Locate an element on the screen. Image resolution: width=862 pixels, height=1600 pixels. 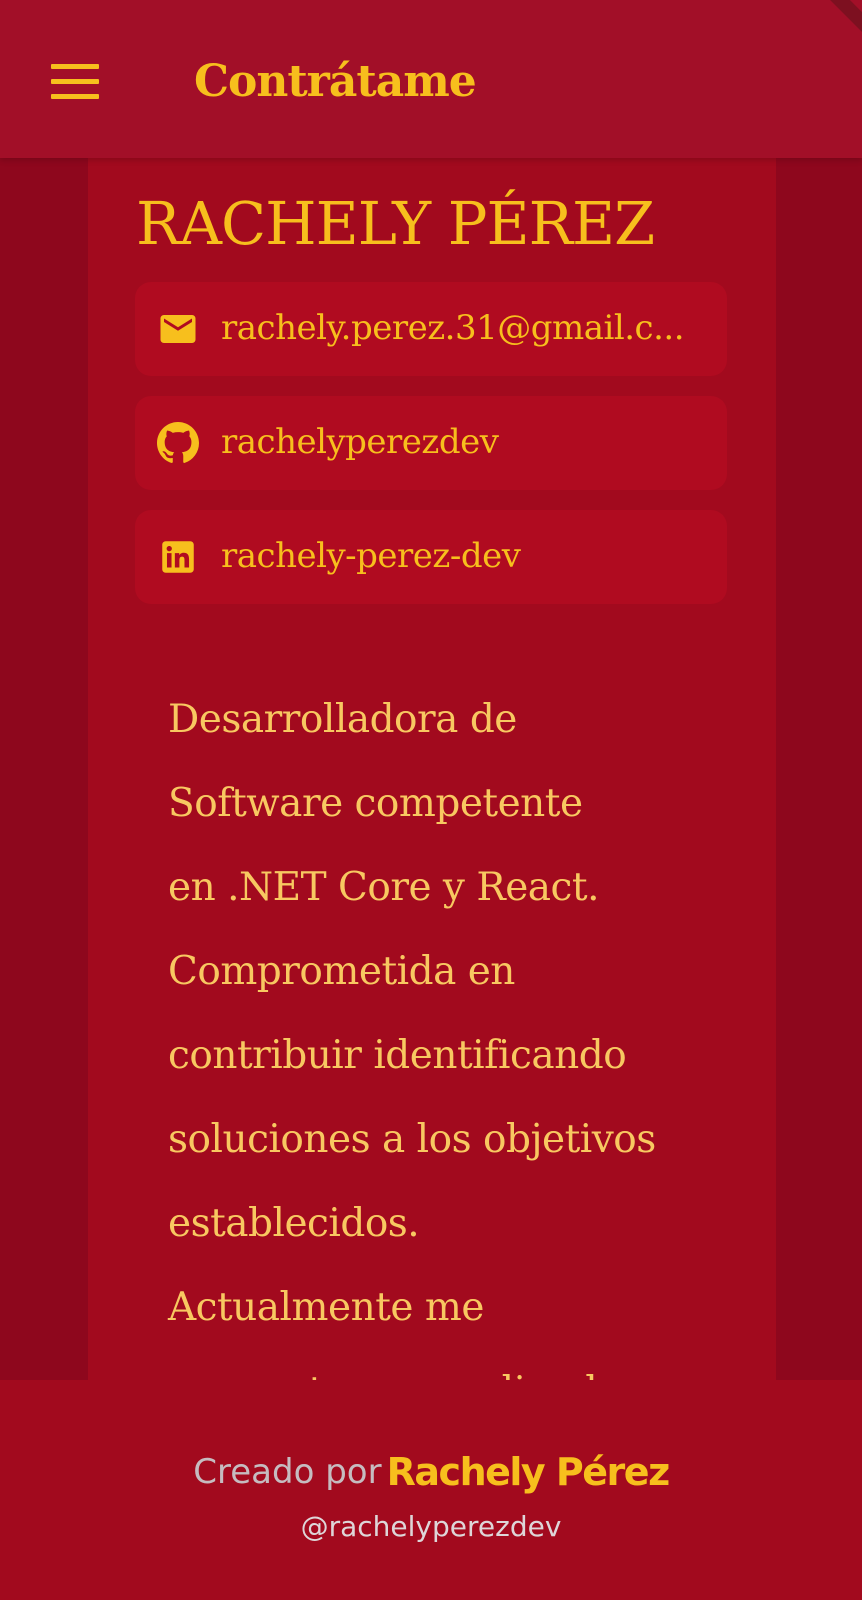
bio-line: Actualmente me is located at coordinates (326, 1307).